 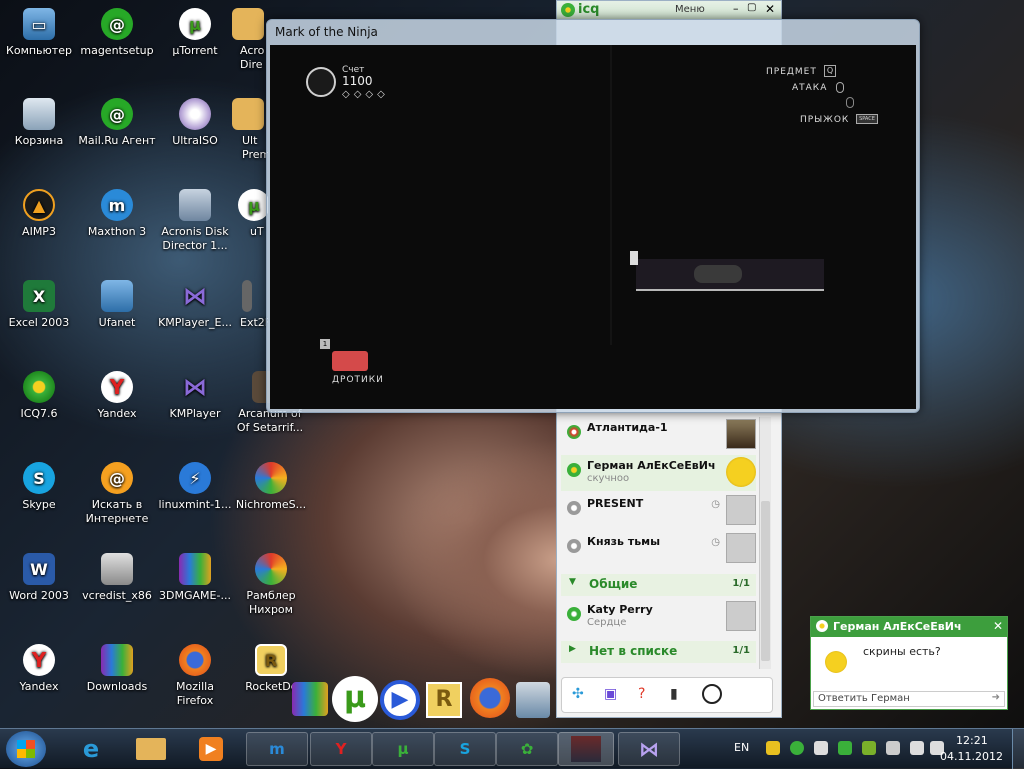 I want to click on desktop-icon-aimp: ▲ AIMP3, so click(x=39, y=214).